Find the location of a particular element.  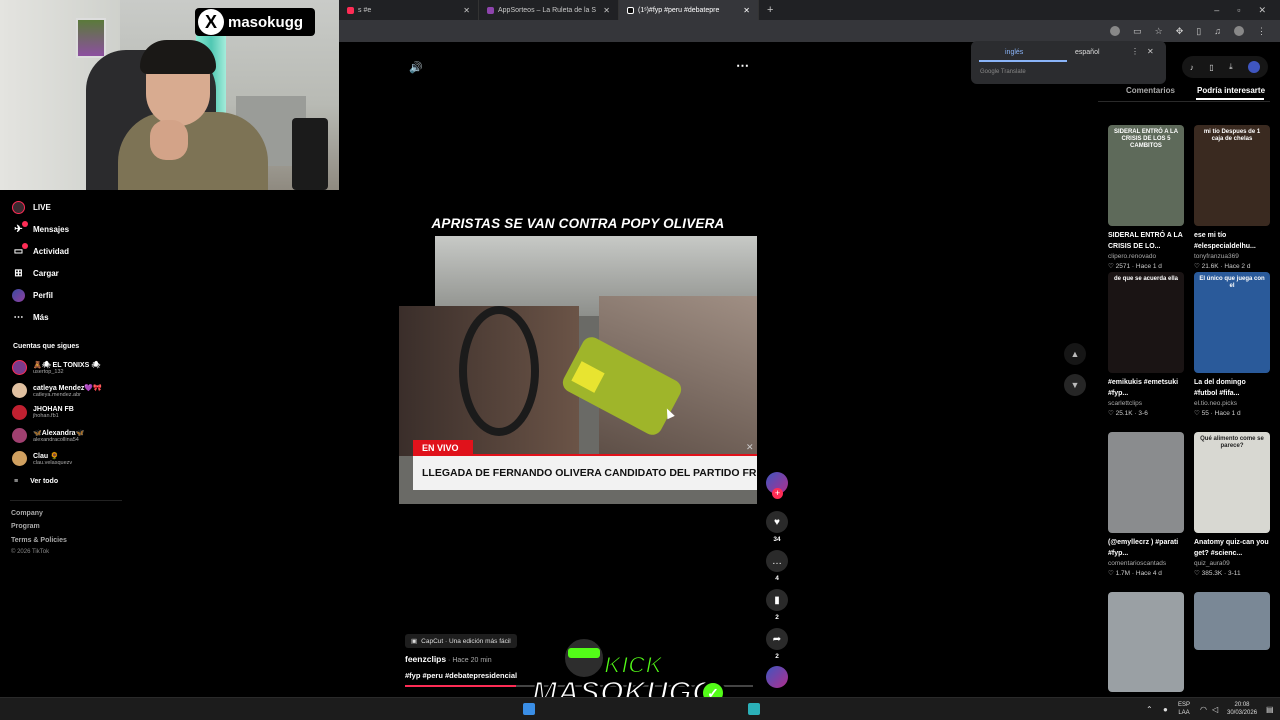

browser-tab: AppSorteos – La Ruleta de la S ✕ is located at coordinates (549, 10).